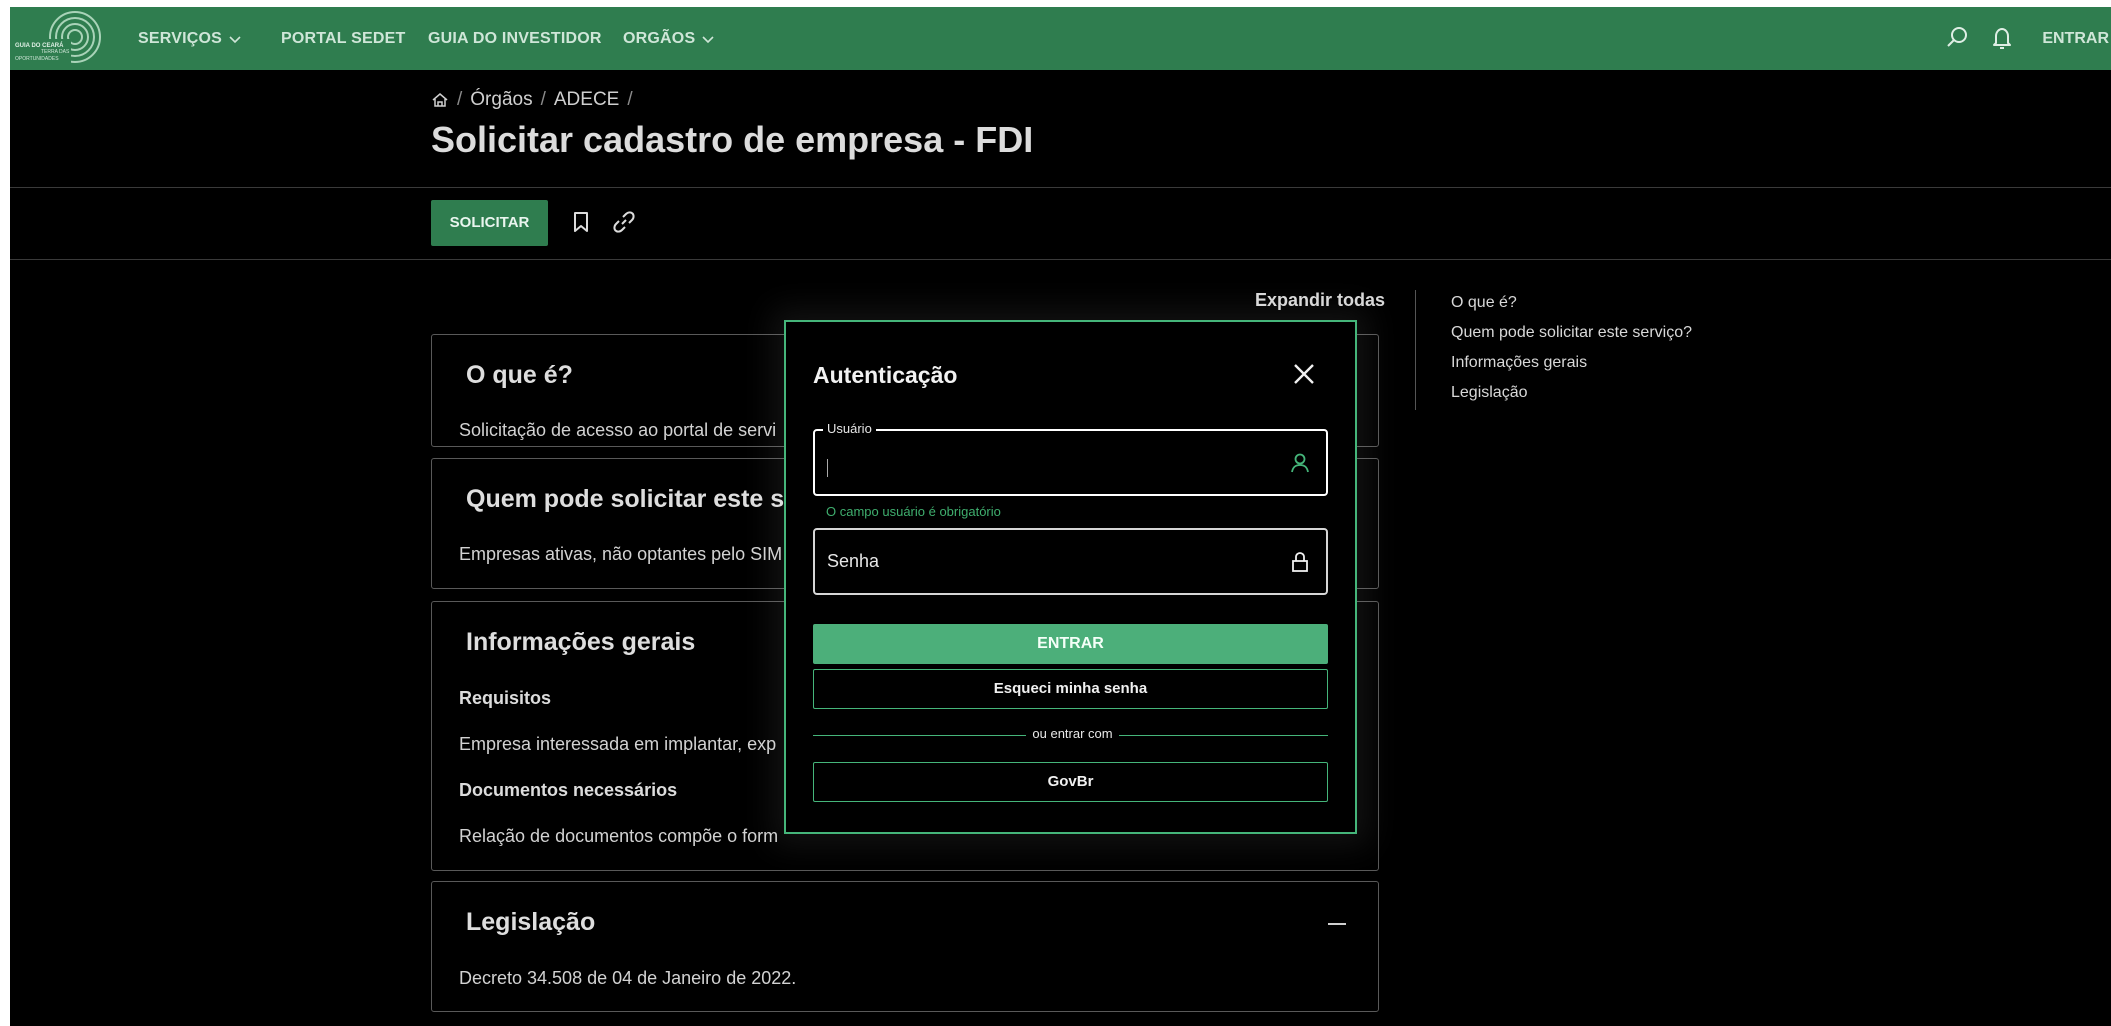  I want to click on requisitos-text: Empresa interessada em implantar, exp, so click(618, 744).